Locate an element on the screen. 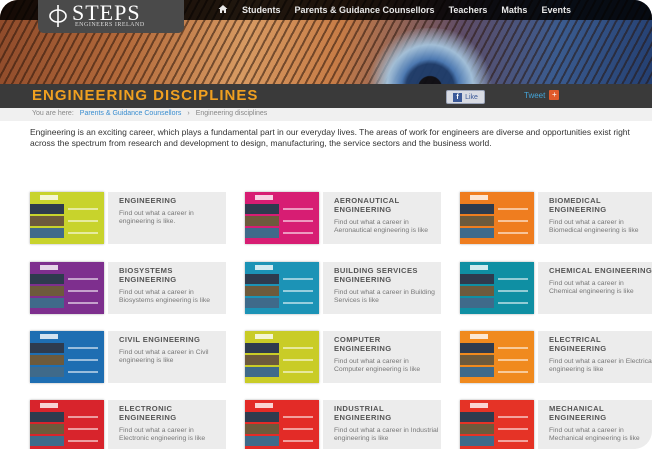 Image resolution: width=652 pixels, height=449 pixels. phi-logo-icon is located at coordinates (58, 16).